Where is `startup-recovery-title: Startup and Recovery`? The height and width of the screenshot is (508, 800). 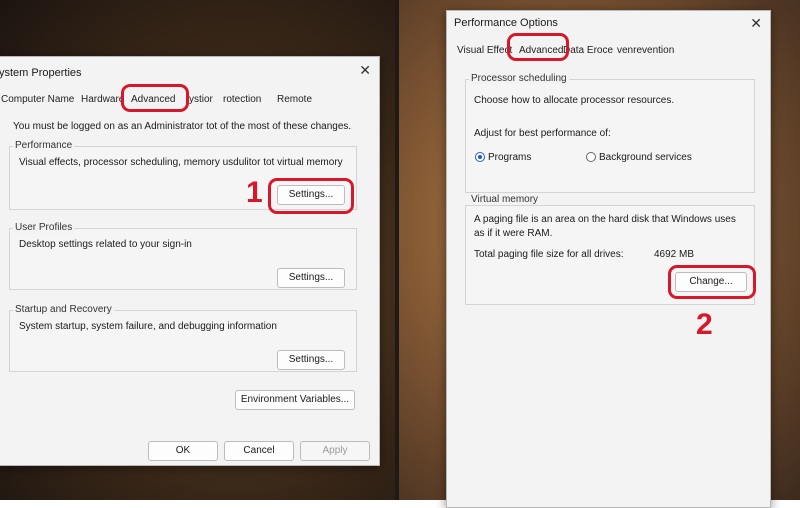
startup-recovery-title: Startup and Recovery is located at coordinates (63, 309).